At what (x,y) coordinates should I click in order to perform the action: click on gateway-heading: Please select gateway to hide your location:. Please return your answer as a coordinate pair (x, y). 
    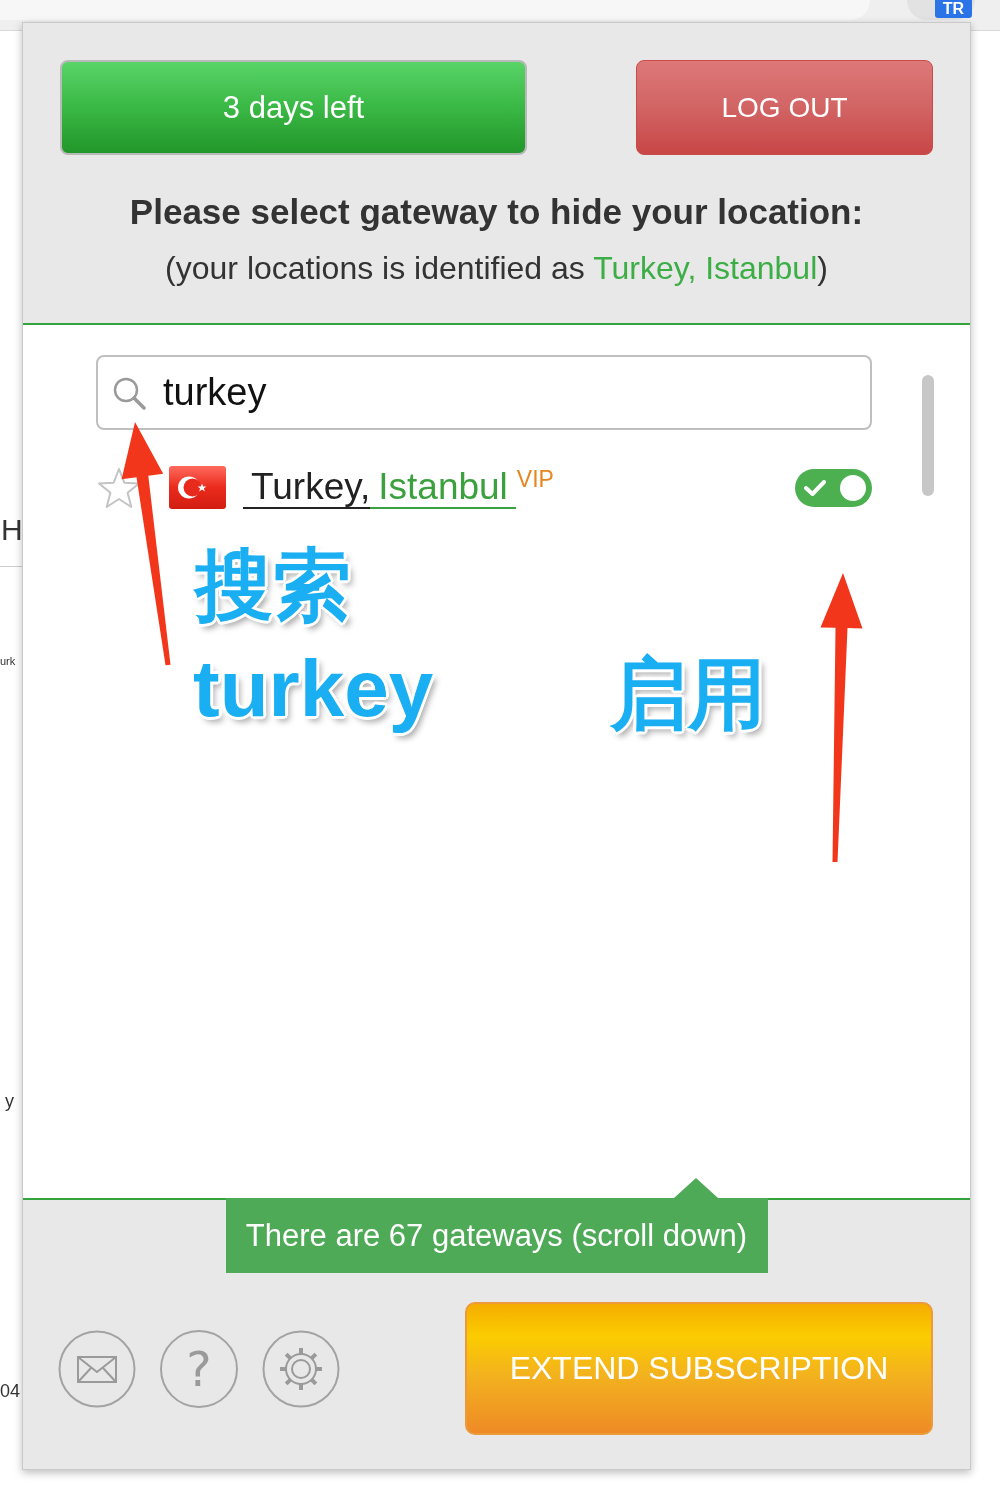
    Looking at the image, I should click on (496, 212).